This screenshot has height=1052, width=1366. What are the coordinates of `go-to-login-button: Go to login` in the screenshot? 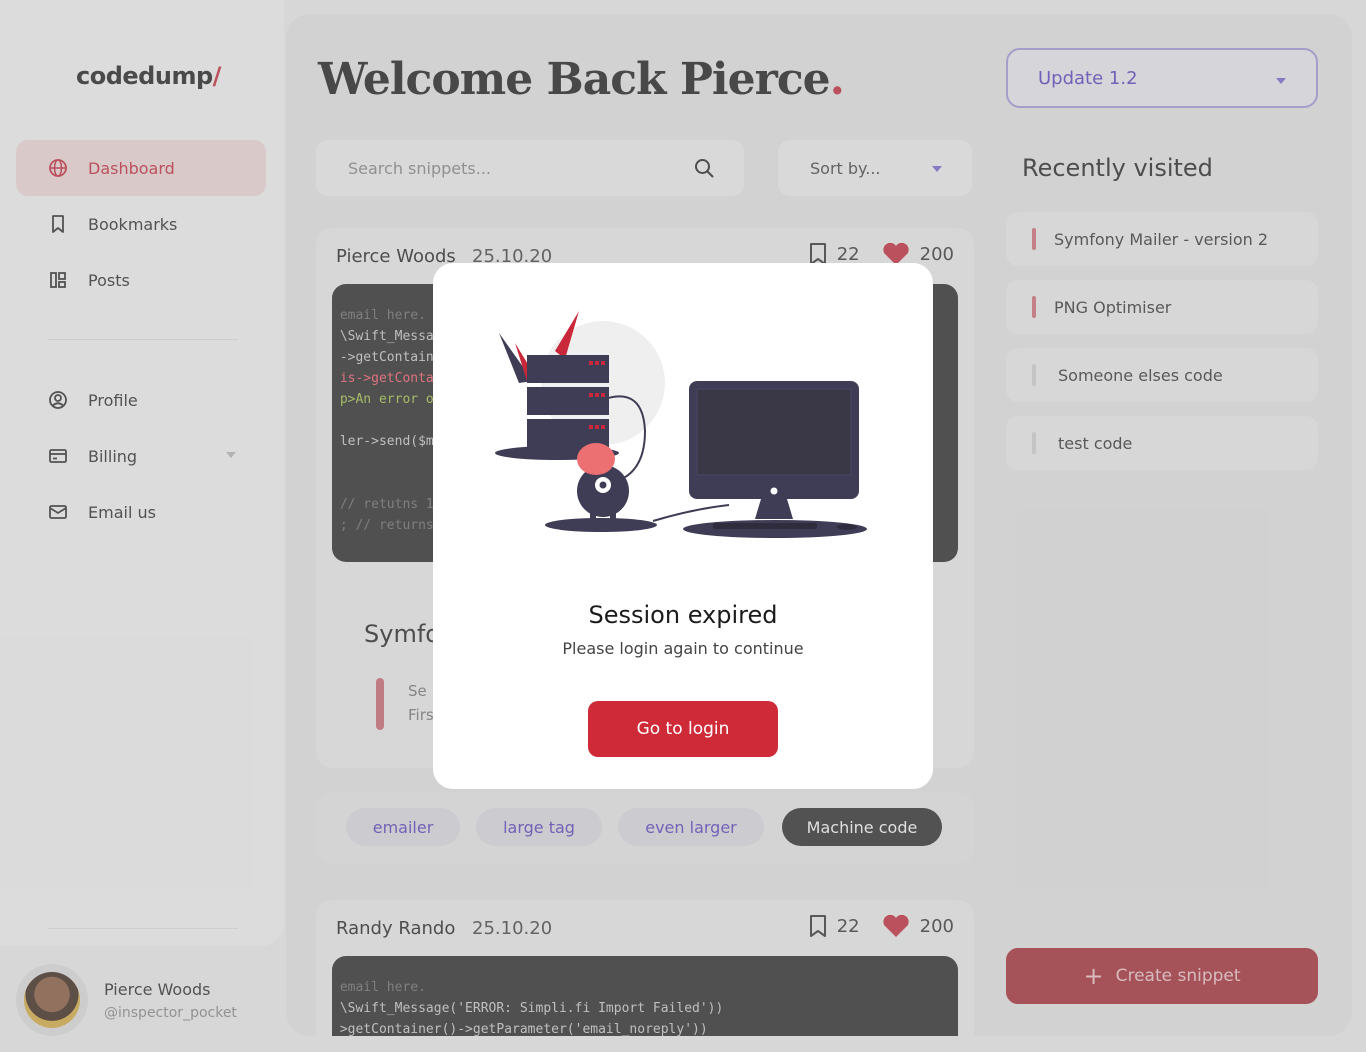 It's located at (683, 729).